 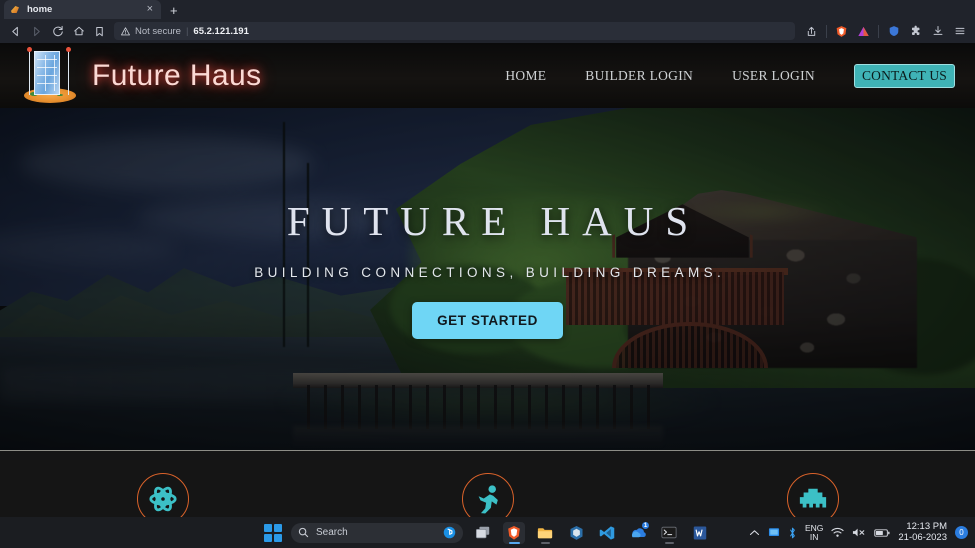 What do you see at coordinates (125, 30) in the screenshot?
I see `not-secure-warning-icon` at bounding box center [125, 30].